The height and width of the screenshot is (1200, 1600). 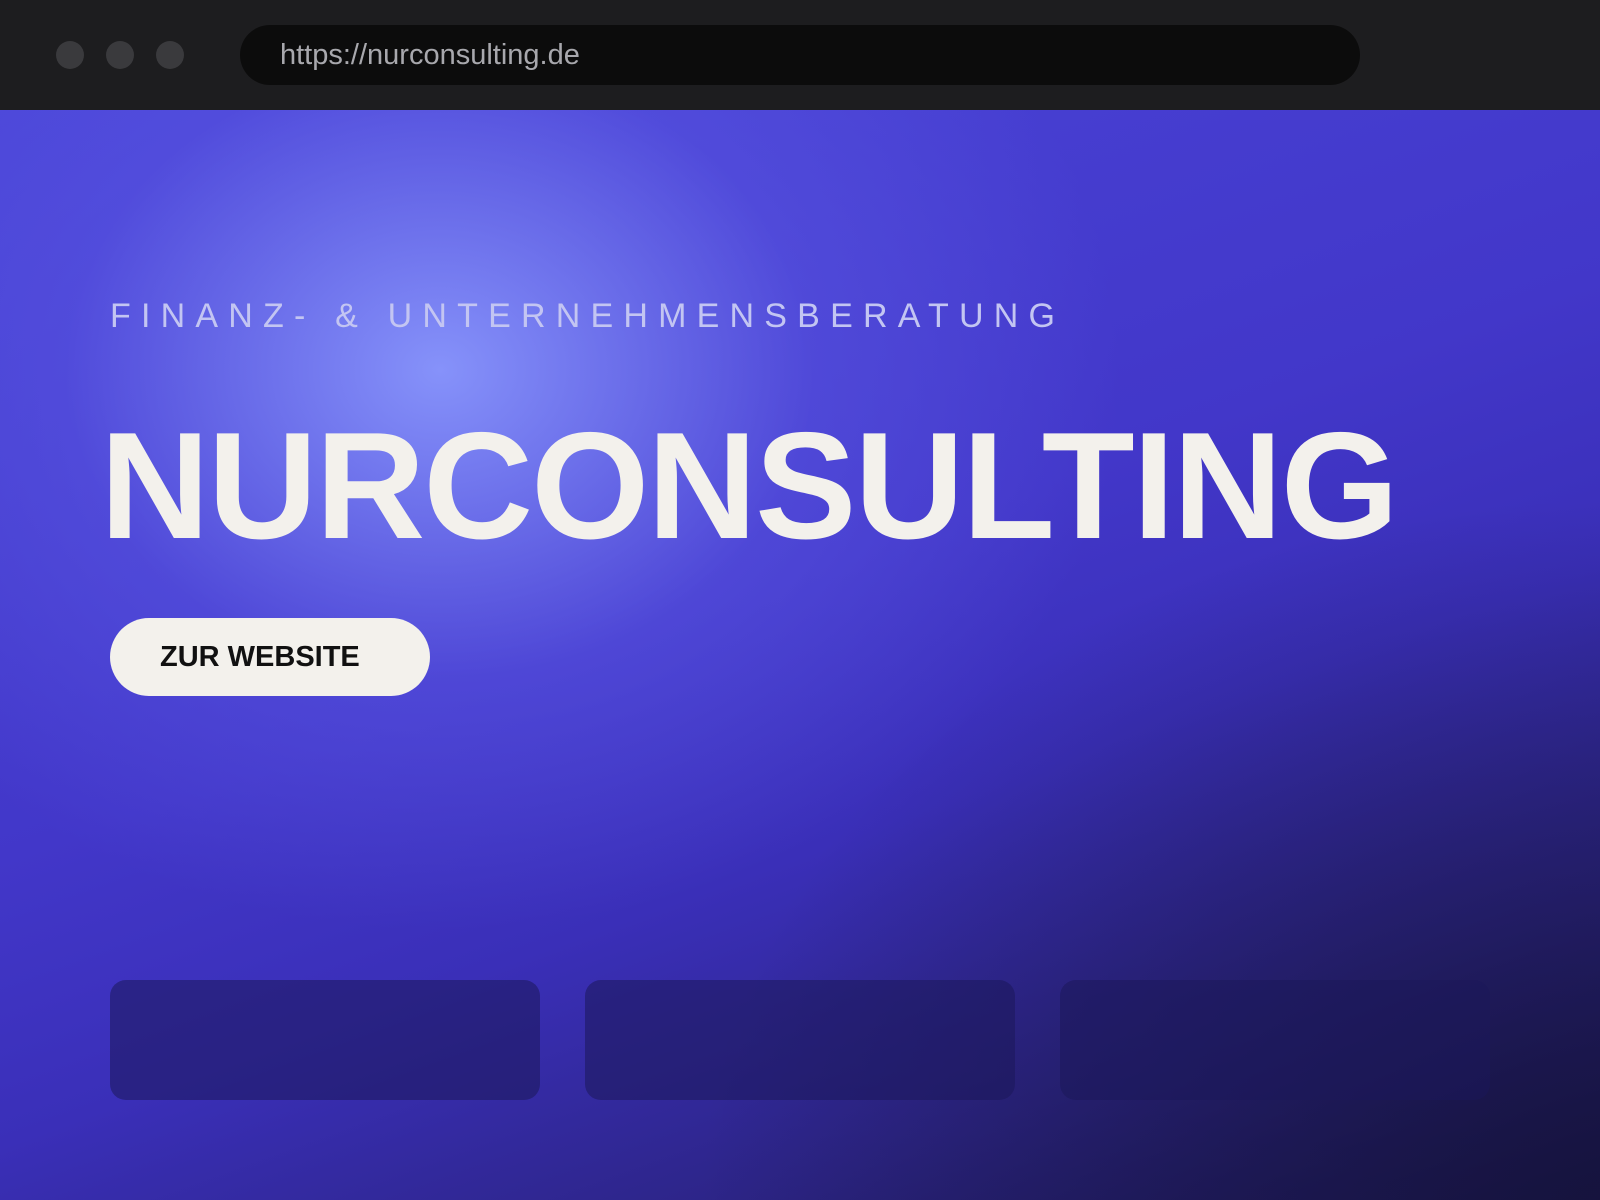 What do you see at coordinates (430, 54) in the screenshot?
I see `address-bar-url: https://nurconsulting.de` at bounding box center [430, 54].